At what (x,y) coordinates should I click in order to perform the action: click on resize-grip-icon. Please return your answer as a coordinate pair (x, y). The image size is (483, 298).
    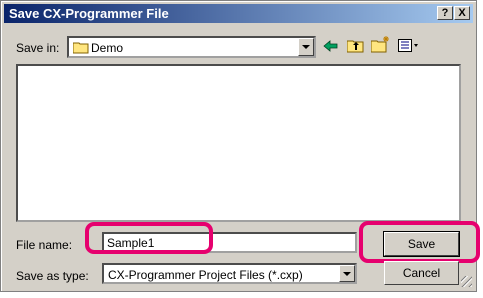
    Looking at the image, I should click on (466, 281).